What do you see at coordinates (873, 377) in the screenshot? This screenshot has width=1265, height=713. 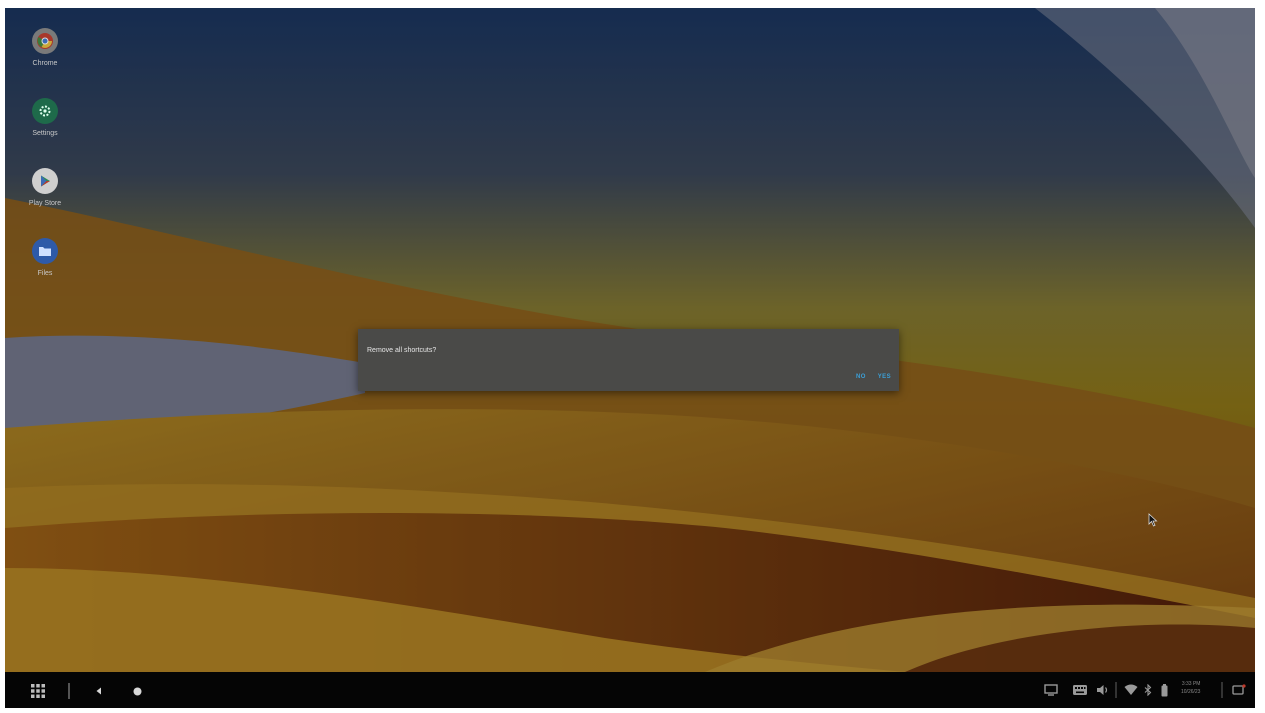 I see `dialog-buttons: NO YES` at bounding box center [873, 377].